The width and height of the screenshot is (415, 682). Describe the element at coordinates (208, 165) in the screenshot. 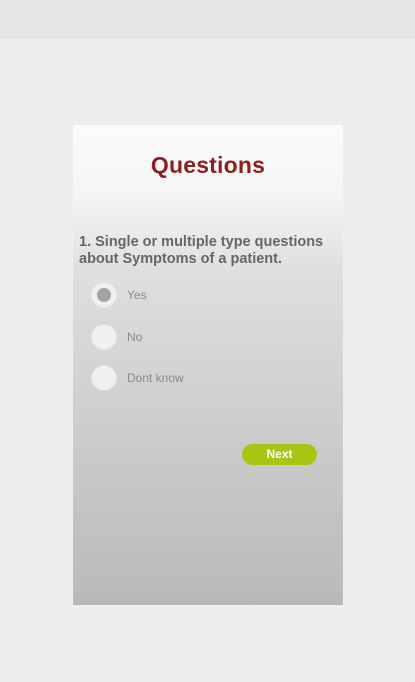

I see `page-title: Questions` at that location.